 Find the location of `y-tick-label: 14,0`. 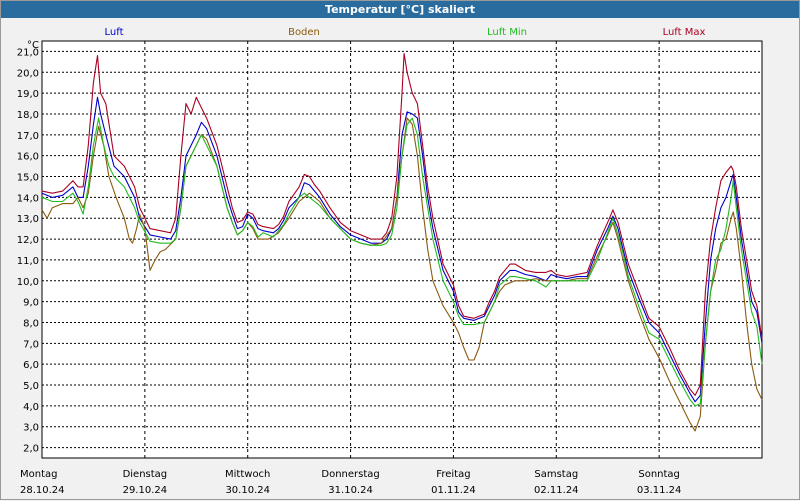

y-tick-label: 14,0 is located at coordinates (28, 198).